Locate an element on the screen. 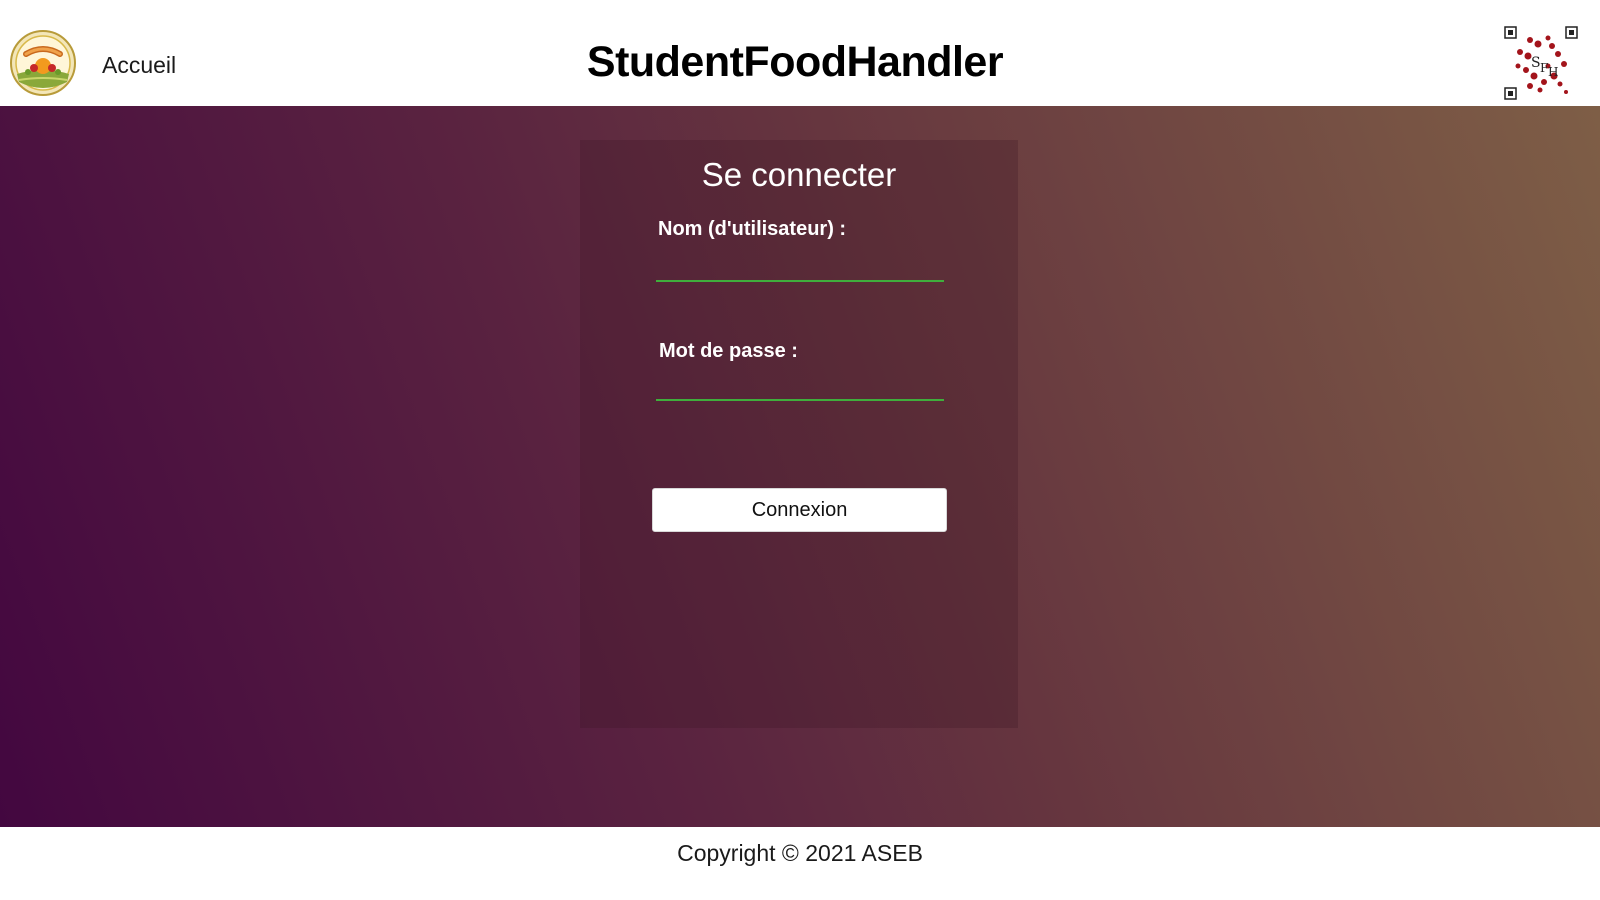  password-input is located at coordinates (800, 383).